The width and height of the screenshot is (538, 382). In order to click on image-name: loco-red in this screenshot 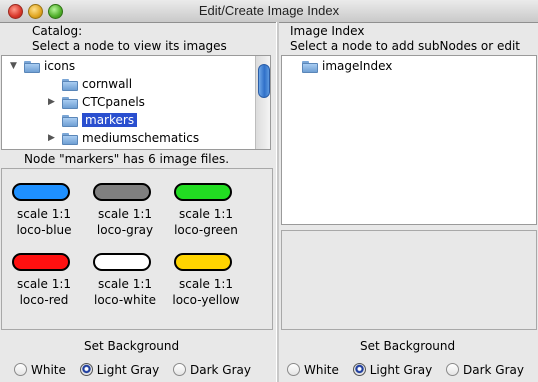, I will do `click(44, 300)`.